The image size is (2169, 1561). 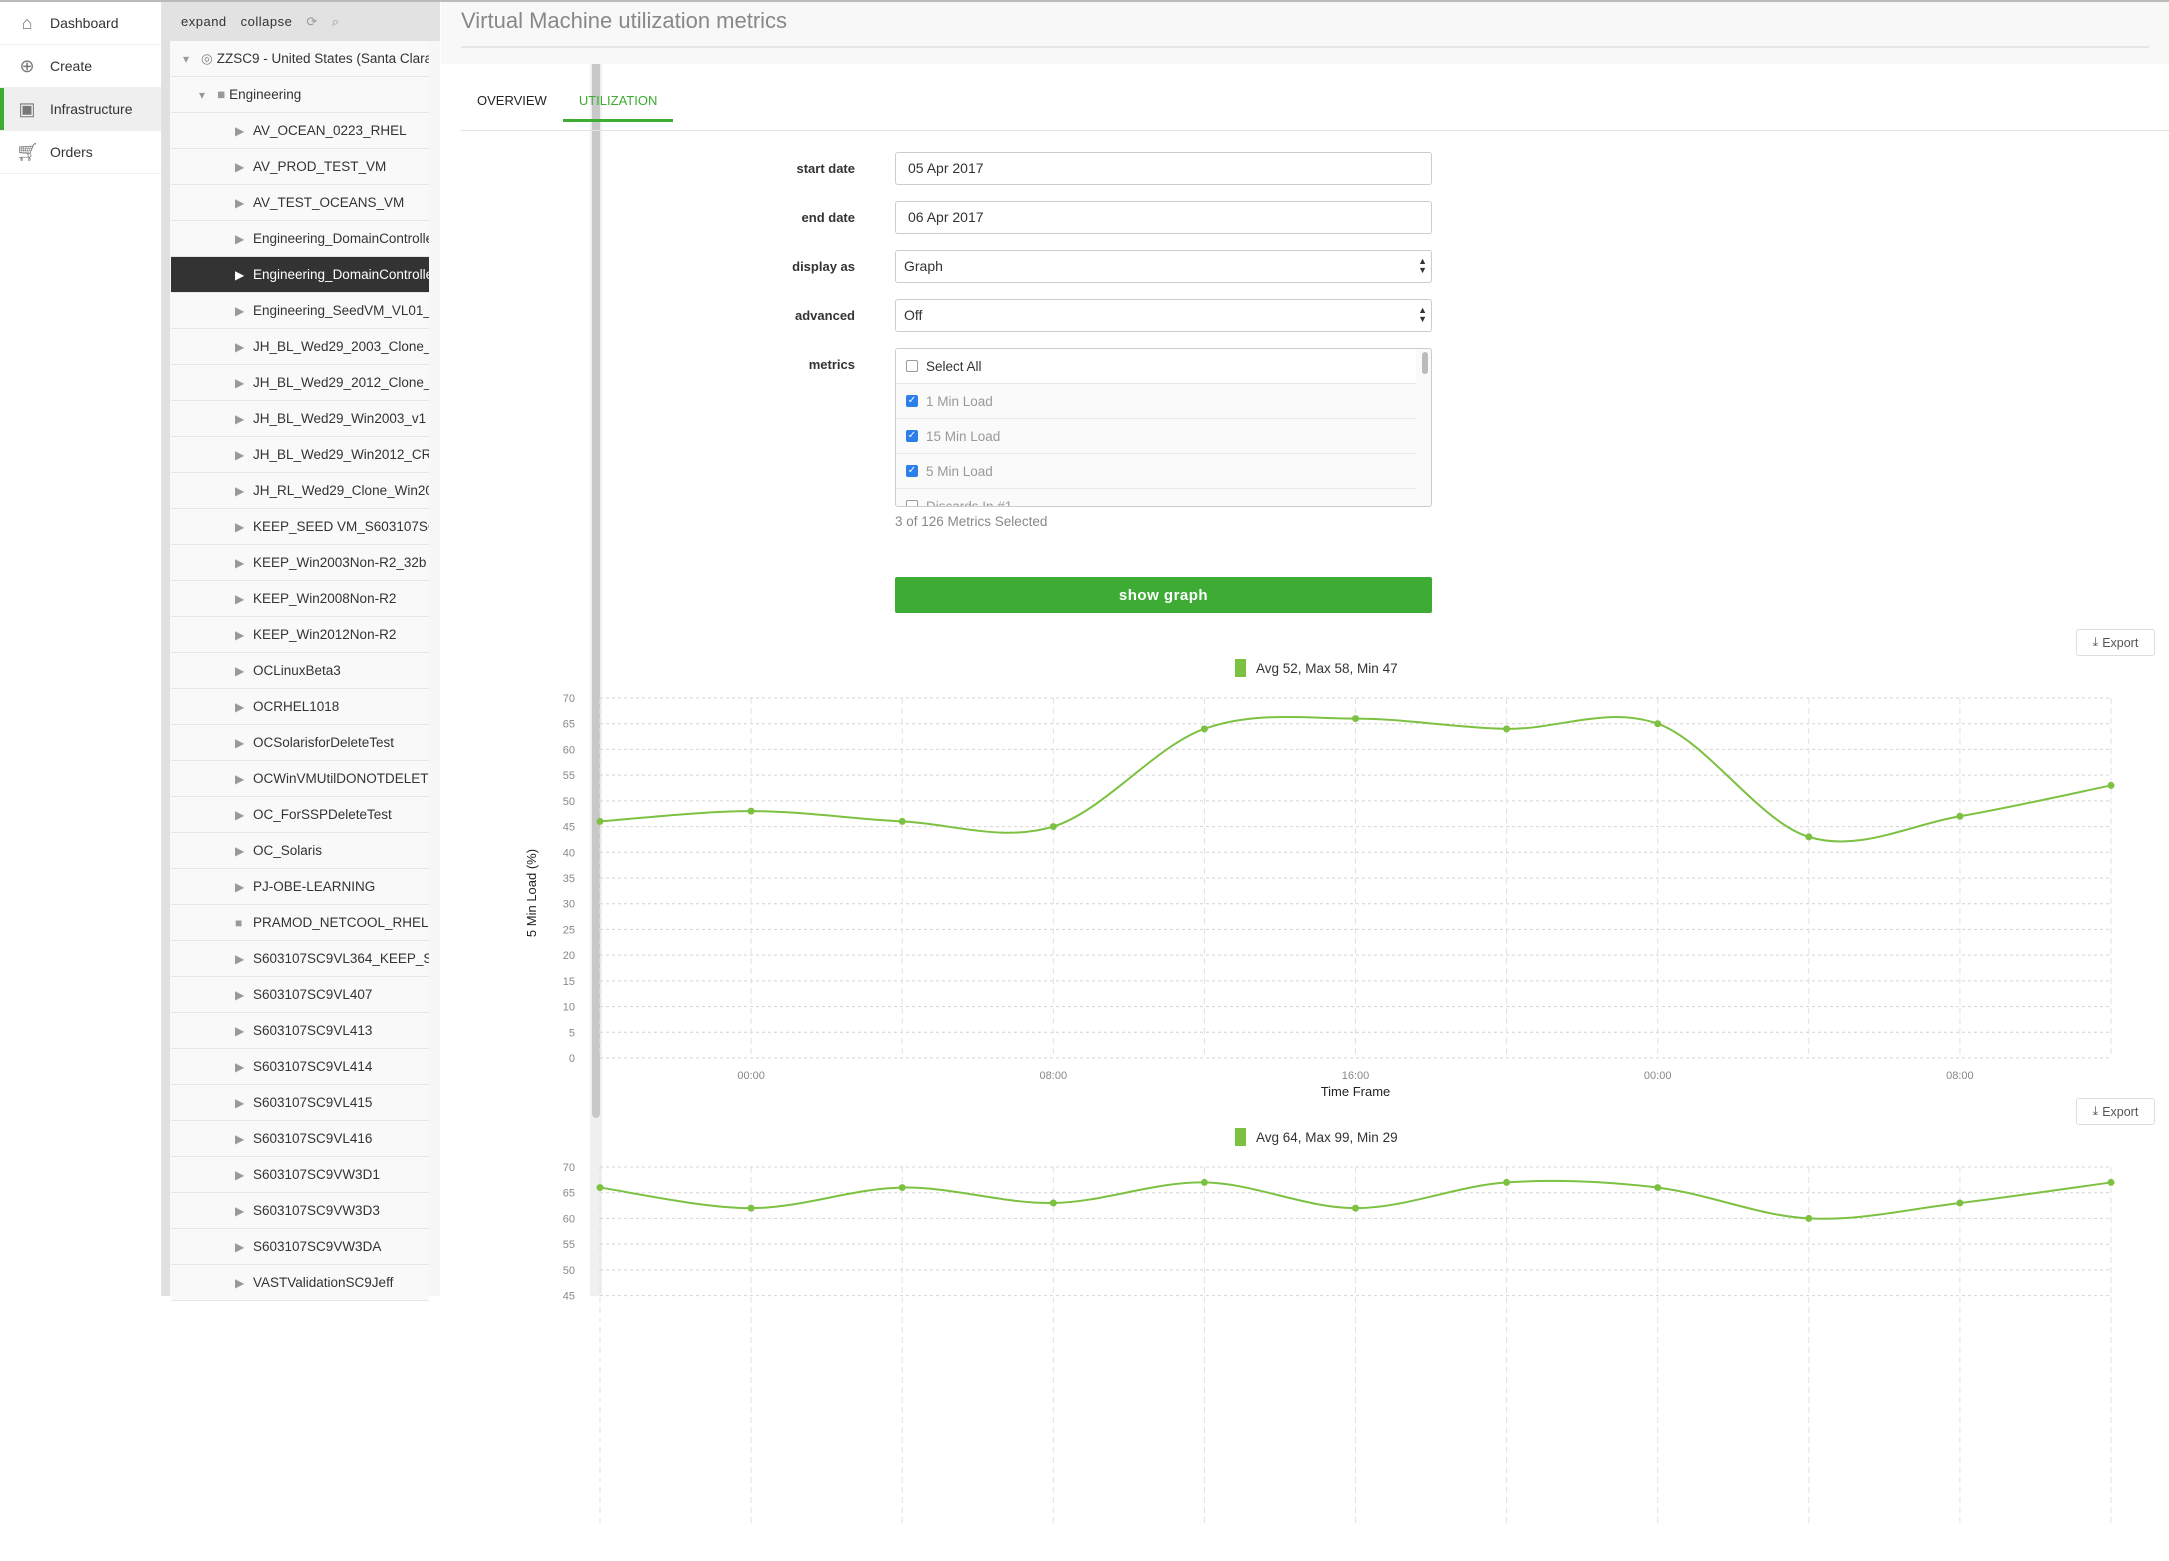 What do you see at coordinates (300, 815) in the screenshot?
I see `tree-item: ▶ OC_ForSSPDeleteTest` at bounding box center [300, 815].